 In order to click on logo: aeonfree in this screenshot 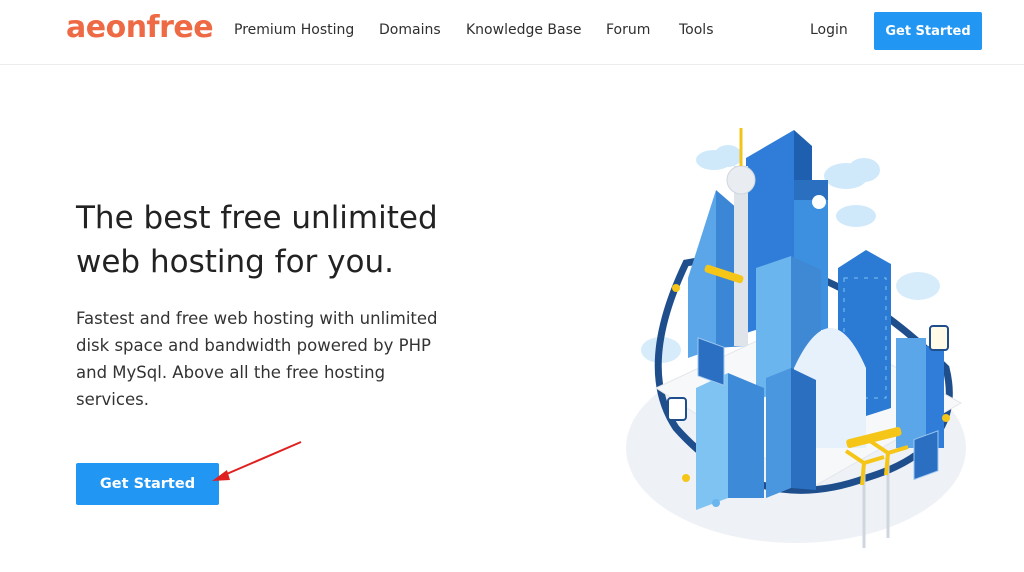, I will do `click(140, 27)`.